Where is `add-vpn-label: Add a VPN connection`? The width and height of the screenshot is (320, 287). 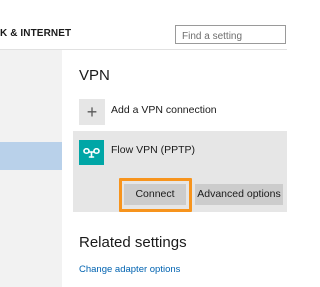
add-vpn-label: Add a VPN connection is located at coordinates (164, 110).